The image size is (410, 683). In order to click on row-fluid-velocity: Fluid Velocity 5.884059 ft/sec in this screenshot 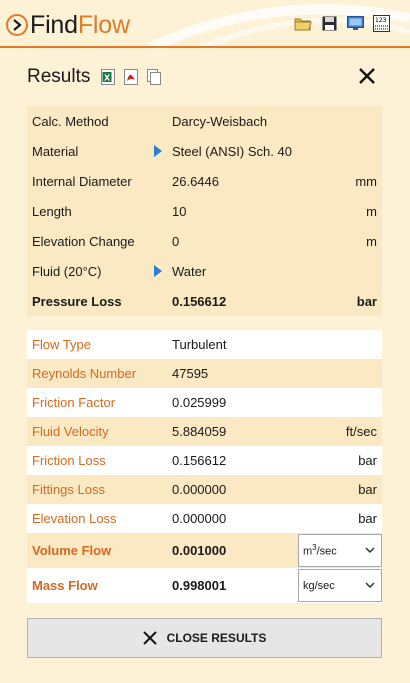, I will do `click(204, 431)`.